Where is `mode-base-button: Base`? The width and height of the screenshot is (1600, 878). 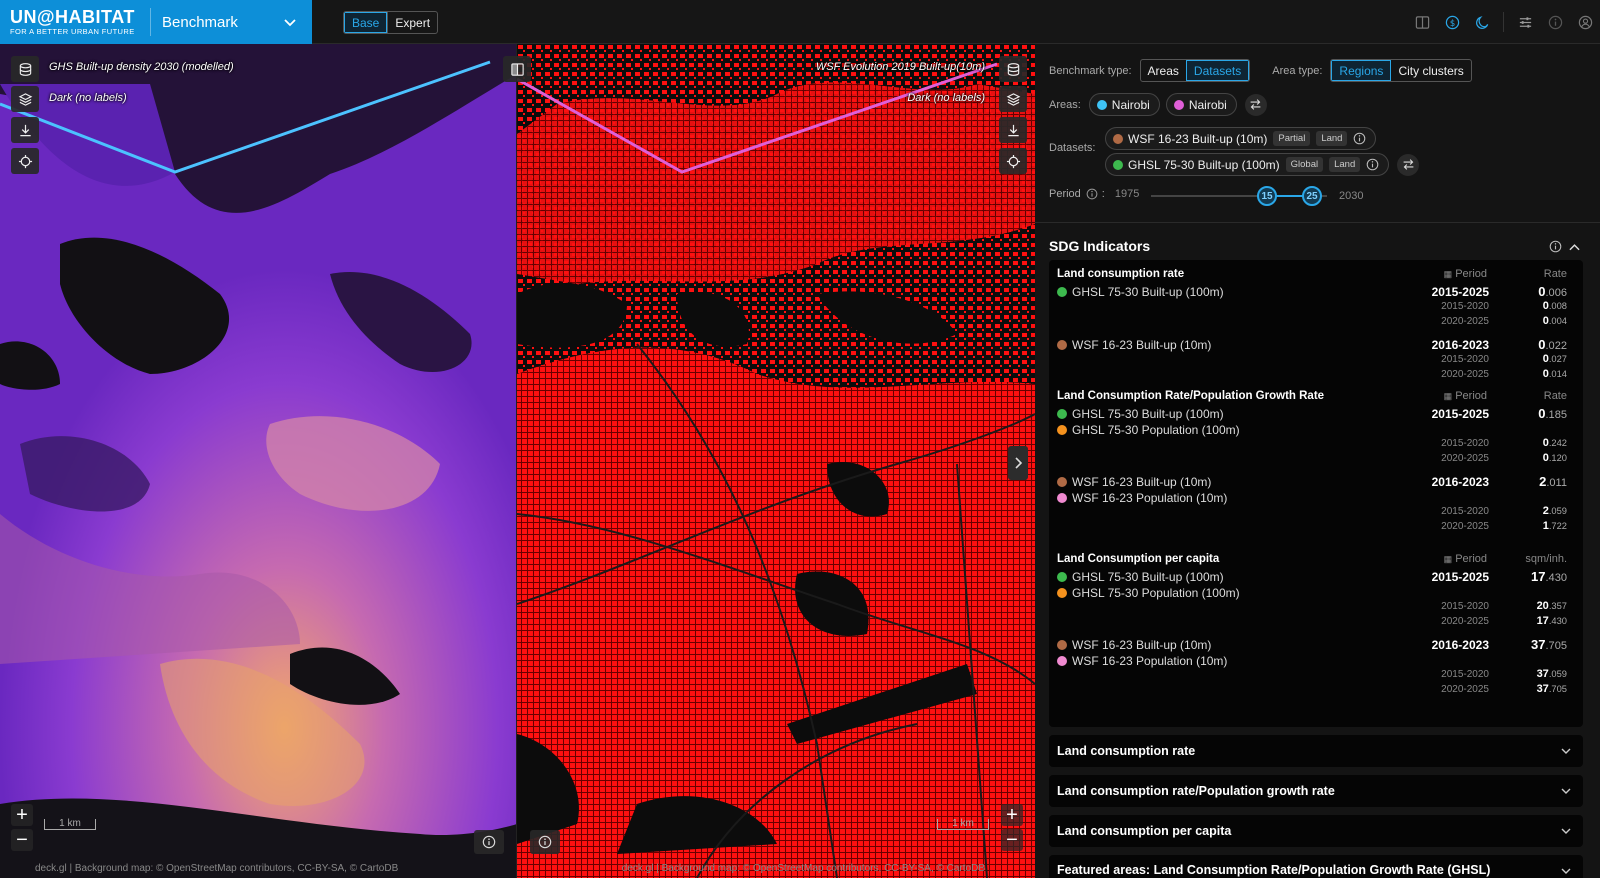 mode-base-button: Base is located at coordinates (366, 22).